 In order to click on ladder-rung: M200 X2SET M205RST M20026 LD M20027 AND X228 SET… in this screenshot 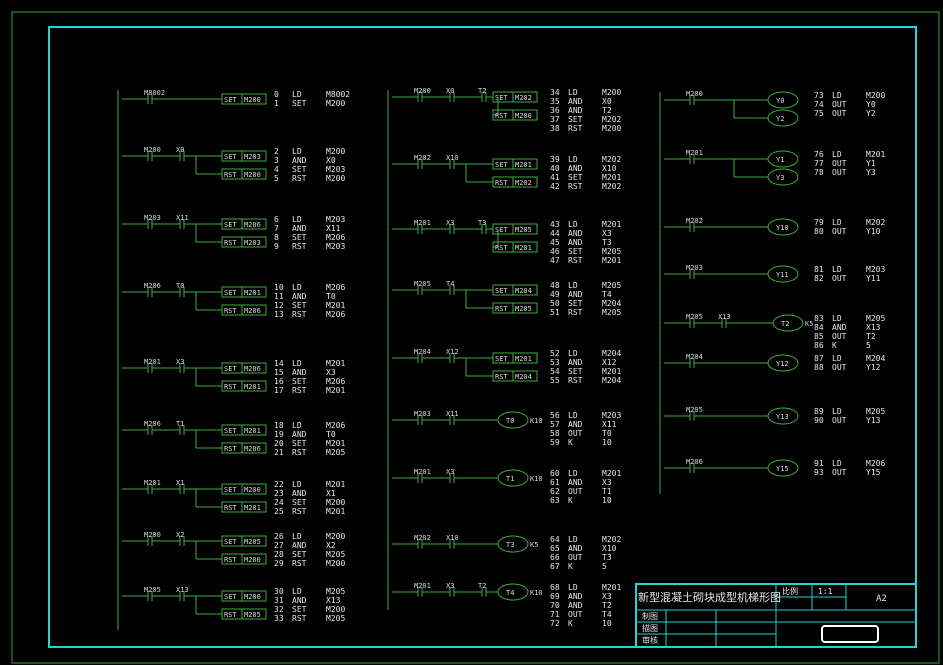, I will do `click(233, 549)`.